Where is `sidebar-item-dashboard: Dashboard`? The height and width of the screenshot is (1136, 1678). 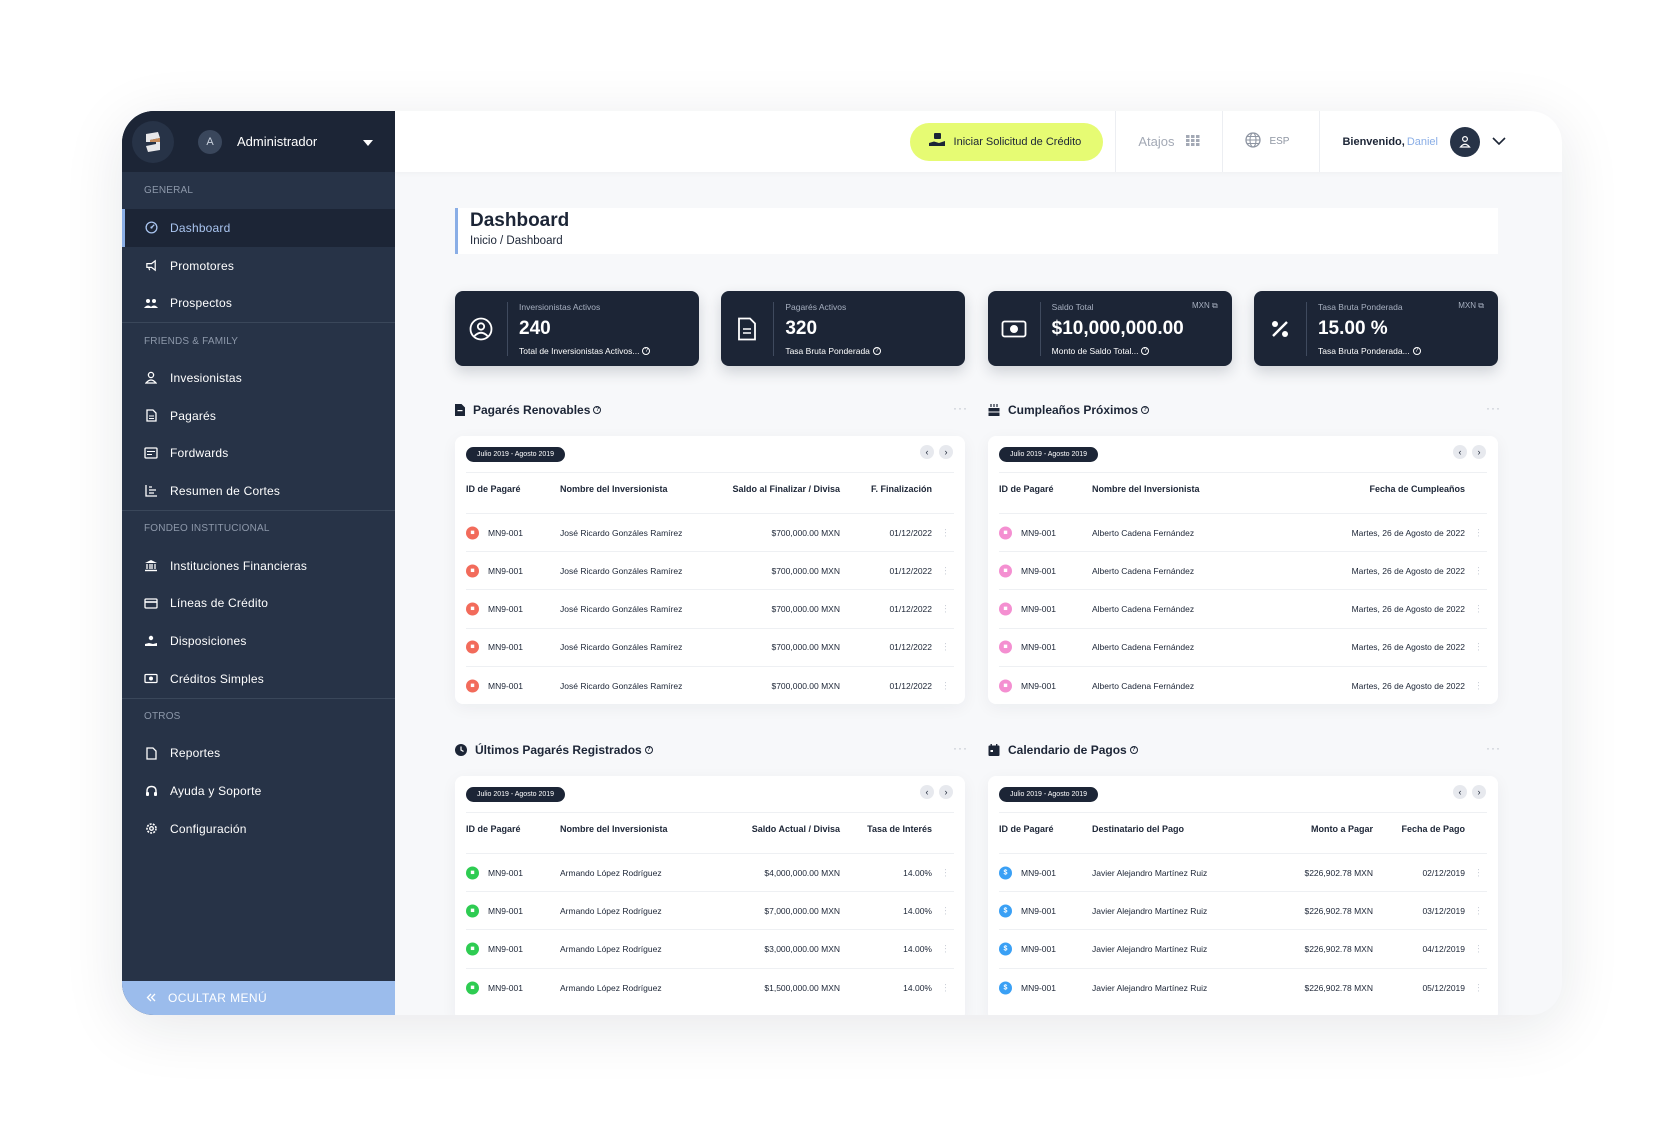 sidebar-item-dashboard: Dashboard is located at coordinates (258, 228).